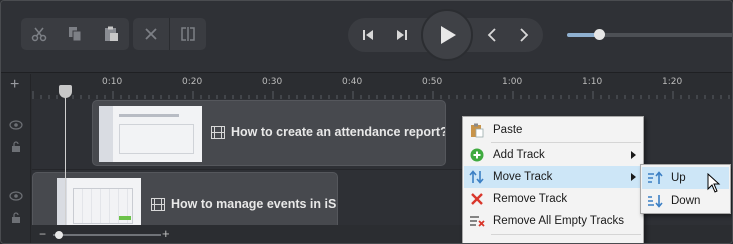 This screenshot has width=733, height=244. Describe the element at coordinates (512, 82) in the screenshot. I see `ruler-tick-label: 1:00` at that location.